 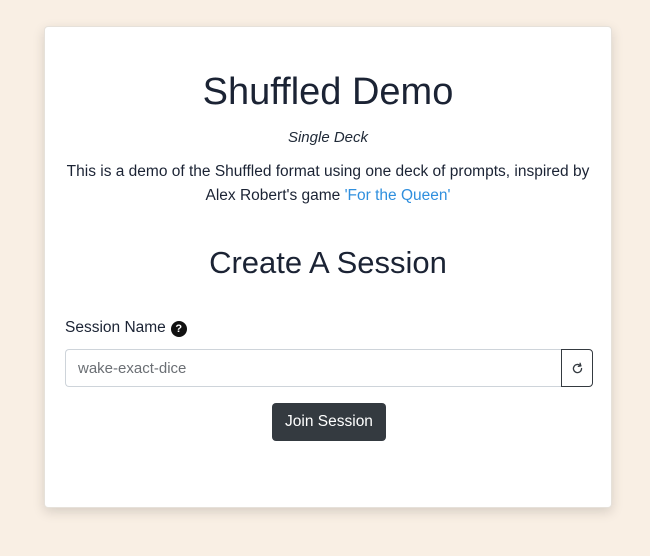 I want to click on session-name-input-group, so click(x=329, y=368).